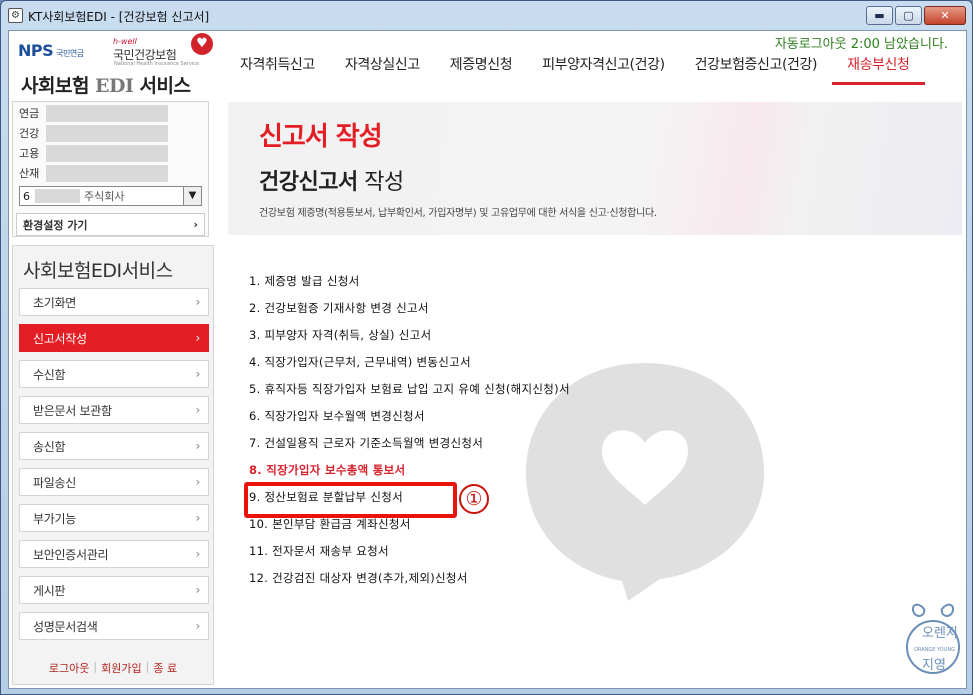 The image size is (973, 695). Describe the element at coordinates (29, 173) in the screenshot. I see `user-row-label: 산재` at that location.